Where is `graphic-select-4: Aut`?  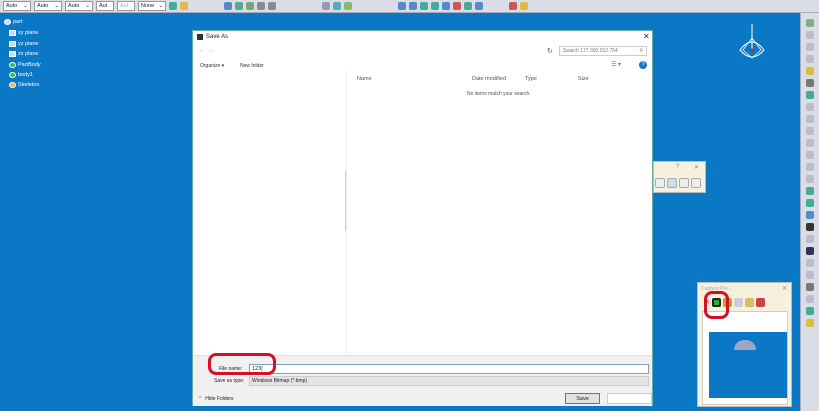
graphic-select-4: Aut is located at coordinates (105, 6).